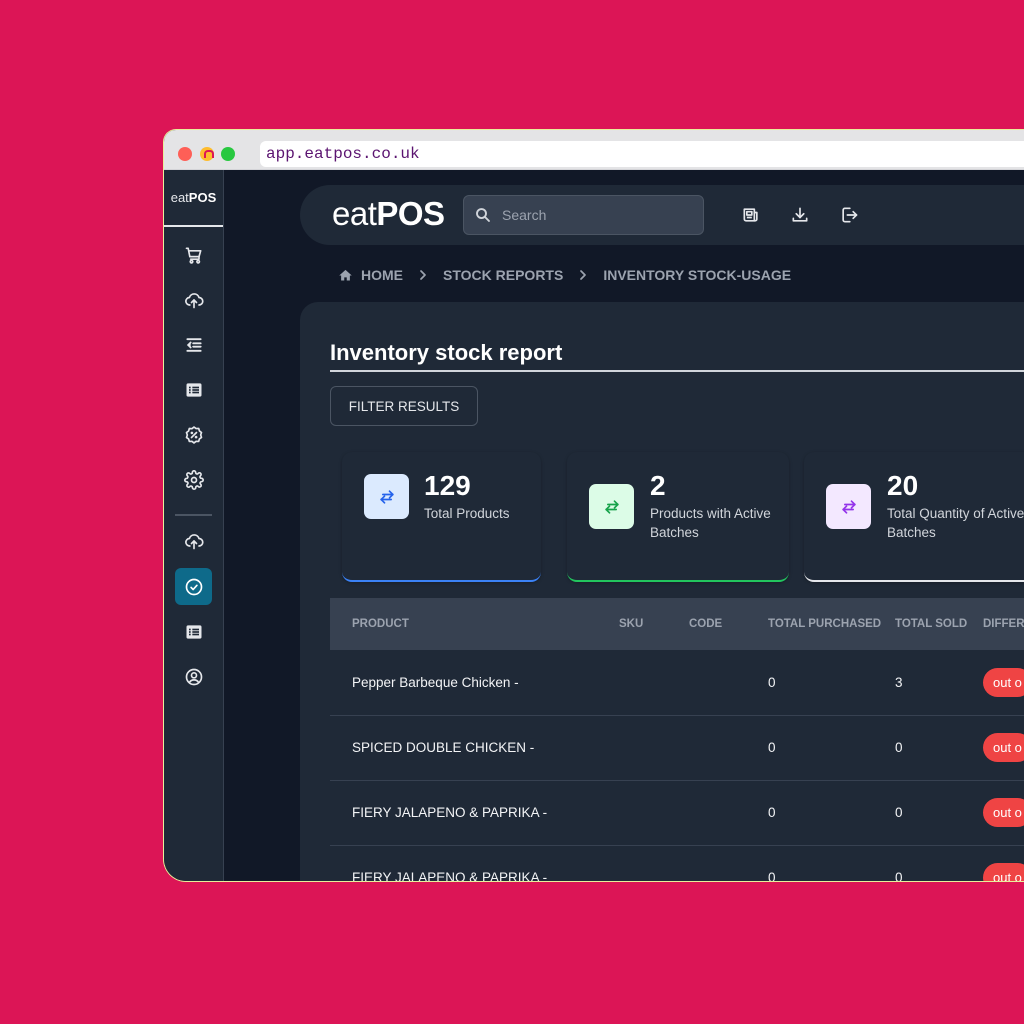  Describe the element at coordinates (642, 154) in the screenshot. I see `address-bar: app.eatpos.co.uk` at that location.